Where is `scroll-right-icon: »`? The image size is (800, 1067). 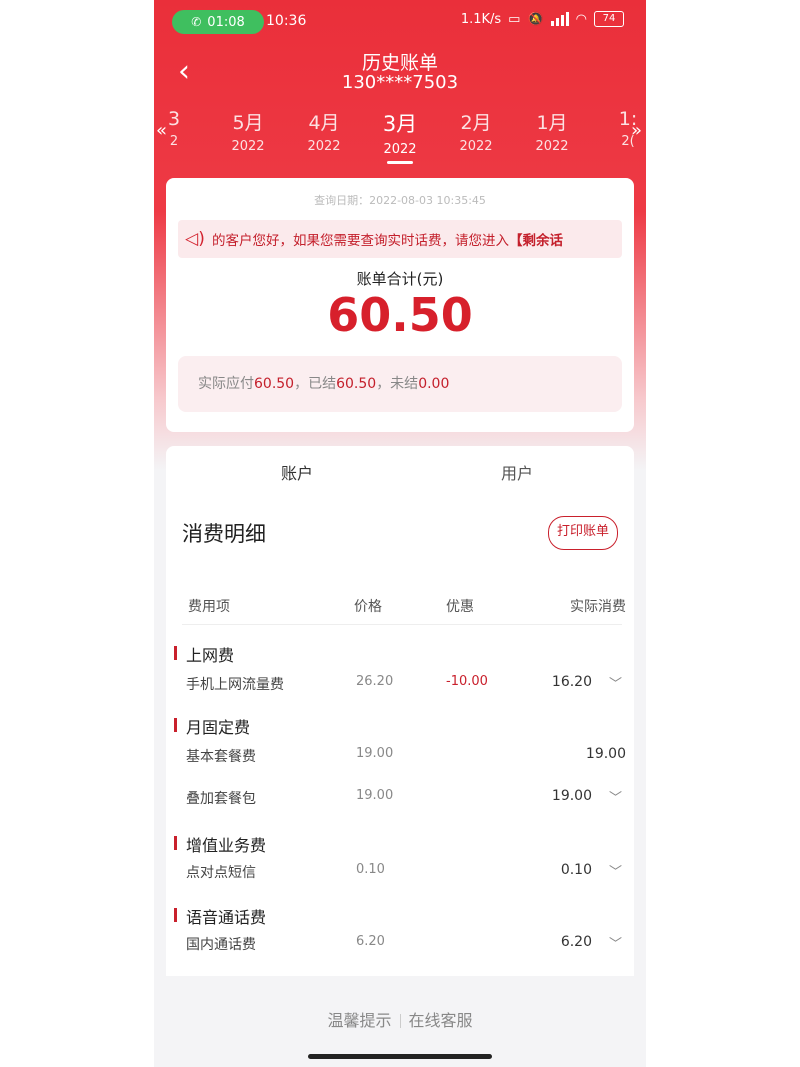
scroll-right-icon: » is located at coordinates (636, 130).